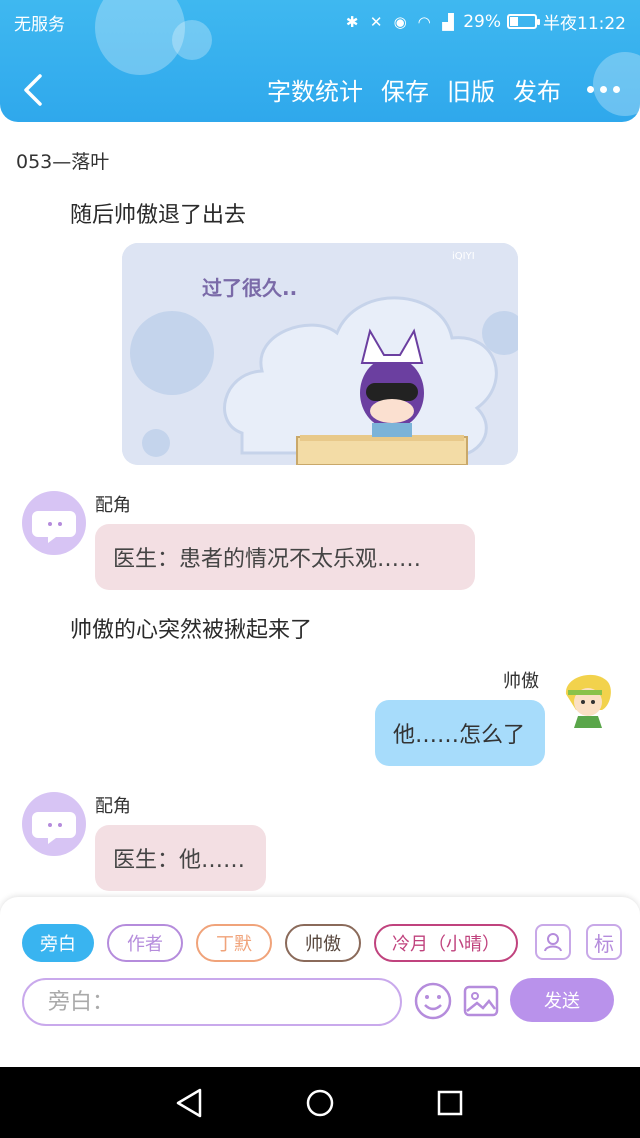 This screenshot has height=1138, width=640. I want to click on header-actions: 字数统计 保存 旧版 发布, so click(434, 89).